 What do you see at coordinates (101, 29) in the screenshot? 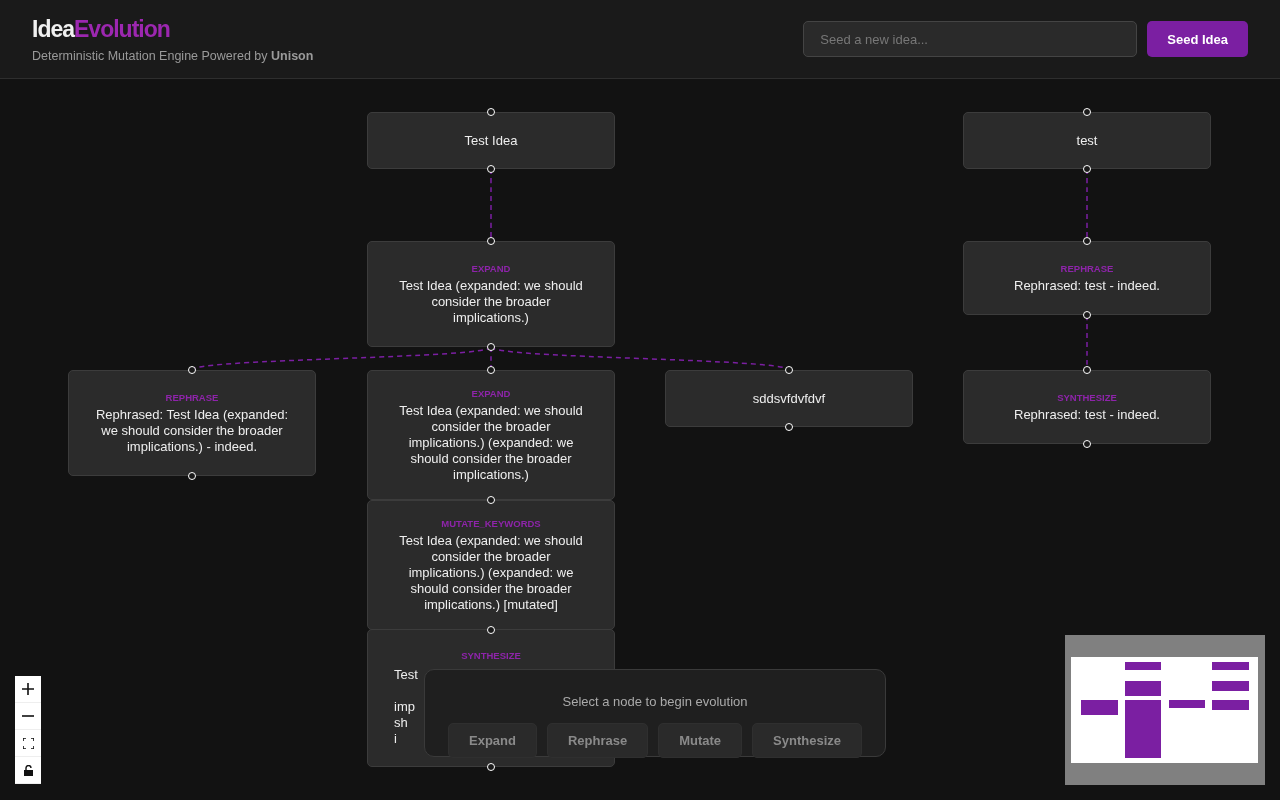
I see `app-title: IdeaEvolution` at bounding box center [101, 29].